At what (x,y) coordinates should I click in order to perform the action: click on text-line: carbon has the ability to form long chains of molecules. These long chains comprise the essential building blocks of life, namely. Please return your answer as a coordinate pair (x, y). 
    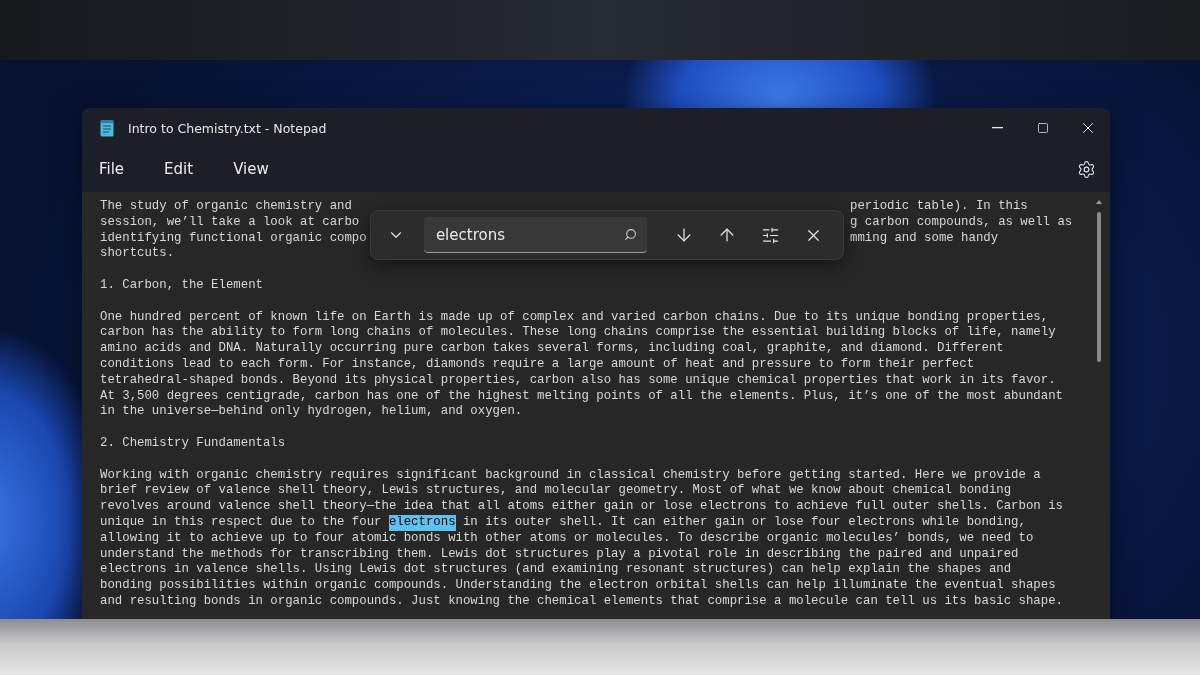
    Looking at the image, I should click on (578, 333).